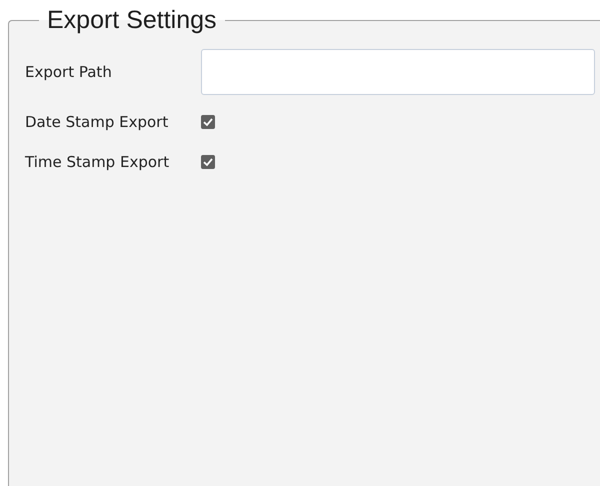 This screenshot has width=600, height=486. What do you see at coordinates (132, 20) in the screenshot?
I see `group-title: Export Settings` at bounding box center [132, 20].